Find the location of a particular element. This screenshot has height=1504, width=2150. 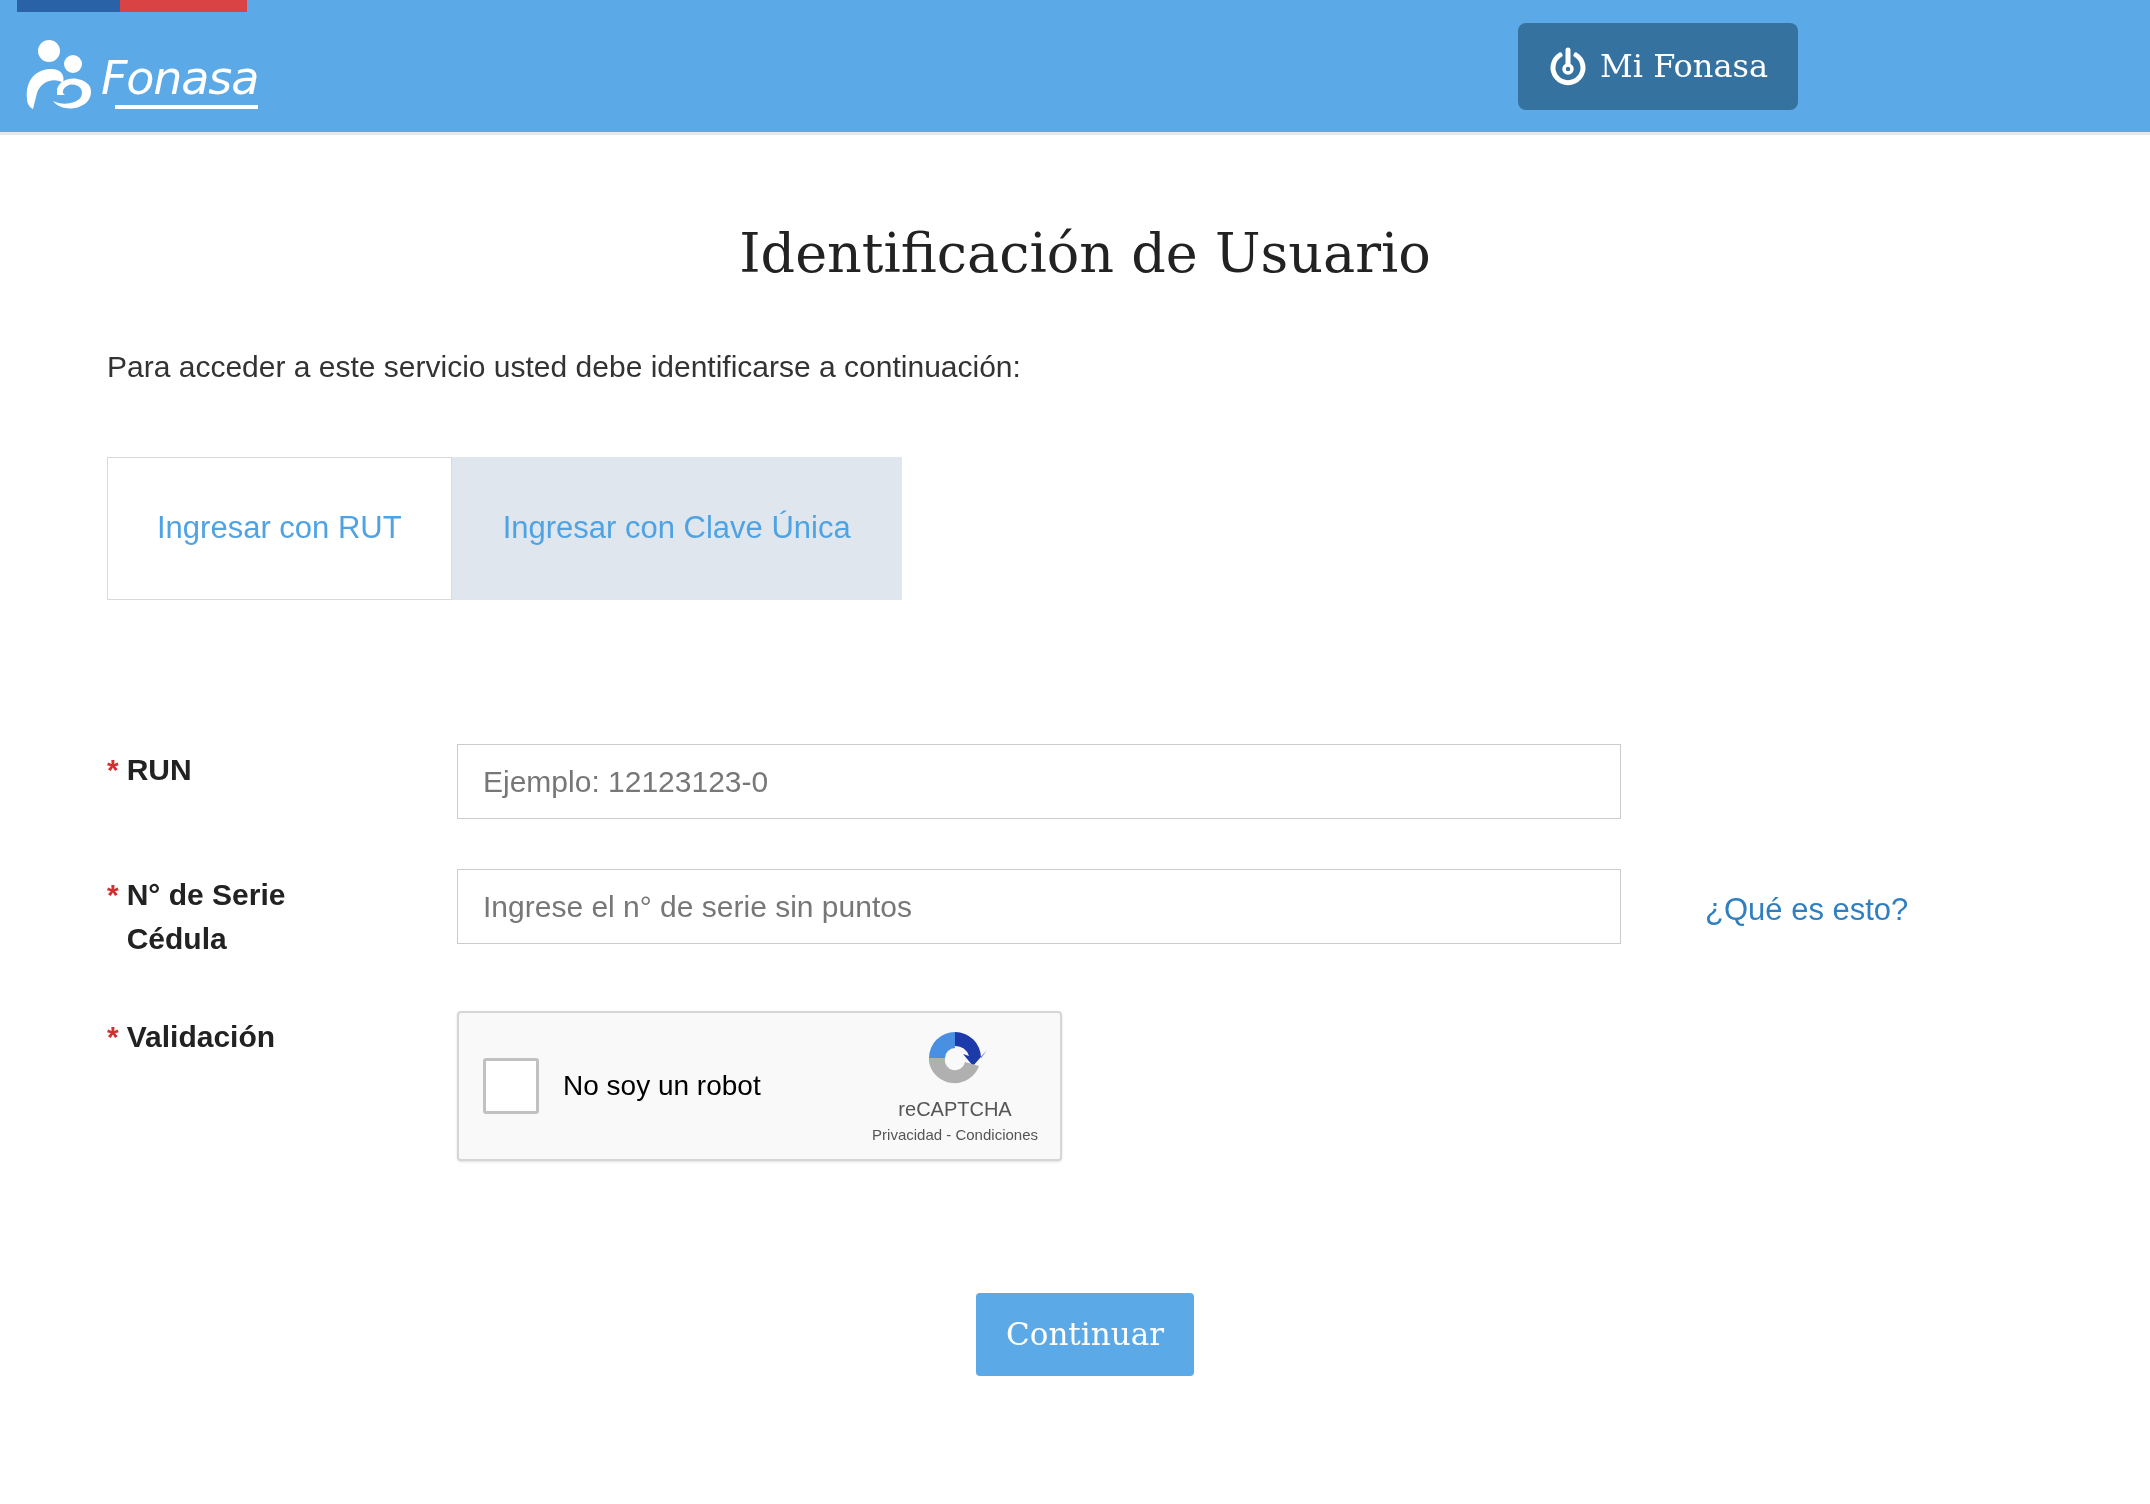

power-icon is located at coordinates (1567, 66).